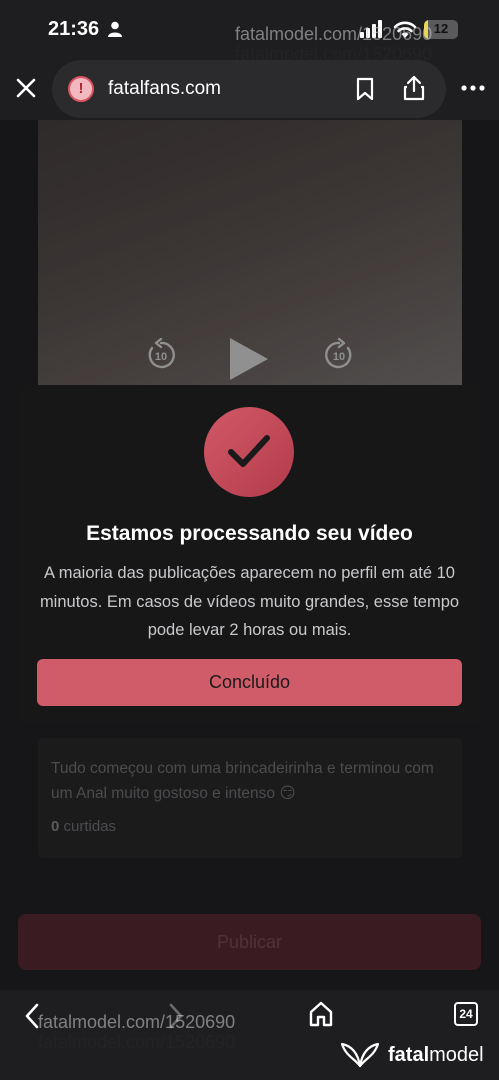  Describe the element at coordinates (249, 533) in the screenshot. I see `modal-title: Estamos processando seu vídeo` at that location.